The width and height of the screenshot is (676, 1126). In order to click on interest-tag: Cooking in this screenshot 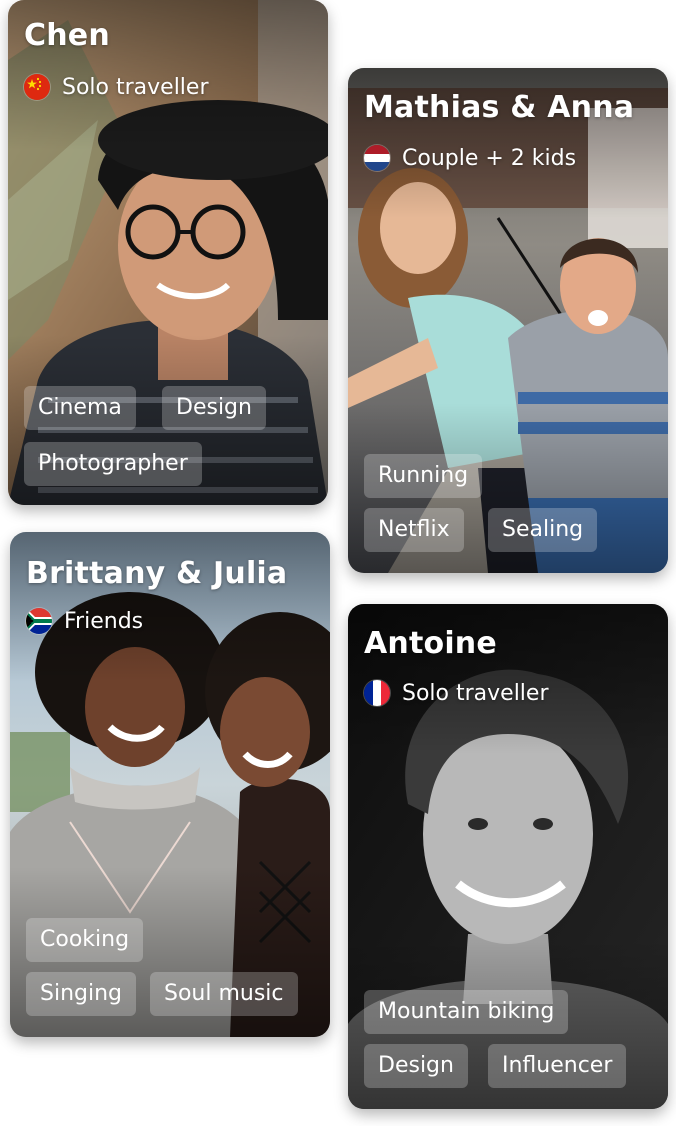, I will do `click(85, 940)`.